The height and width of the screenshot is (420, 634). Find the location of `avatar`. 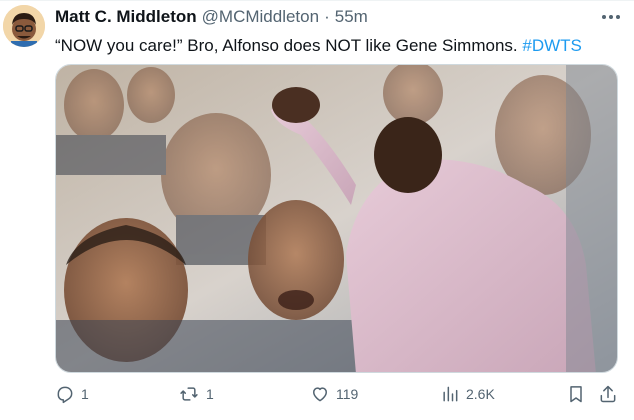

avatar is located at coordinates (24, 26).